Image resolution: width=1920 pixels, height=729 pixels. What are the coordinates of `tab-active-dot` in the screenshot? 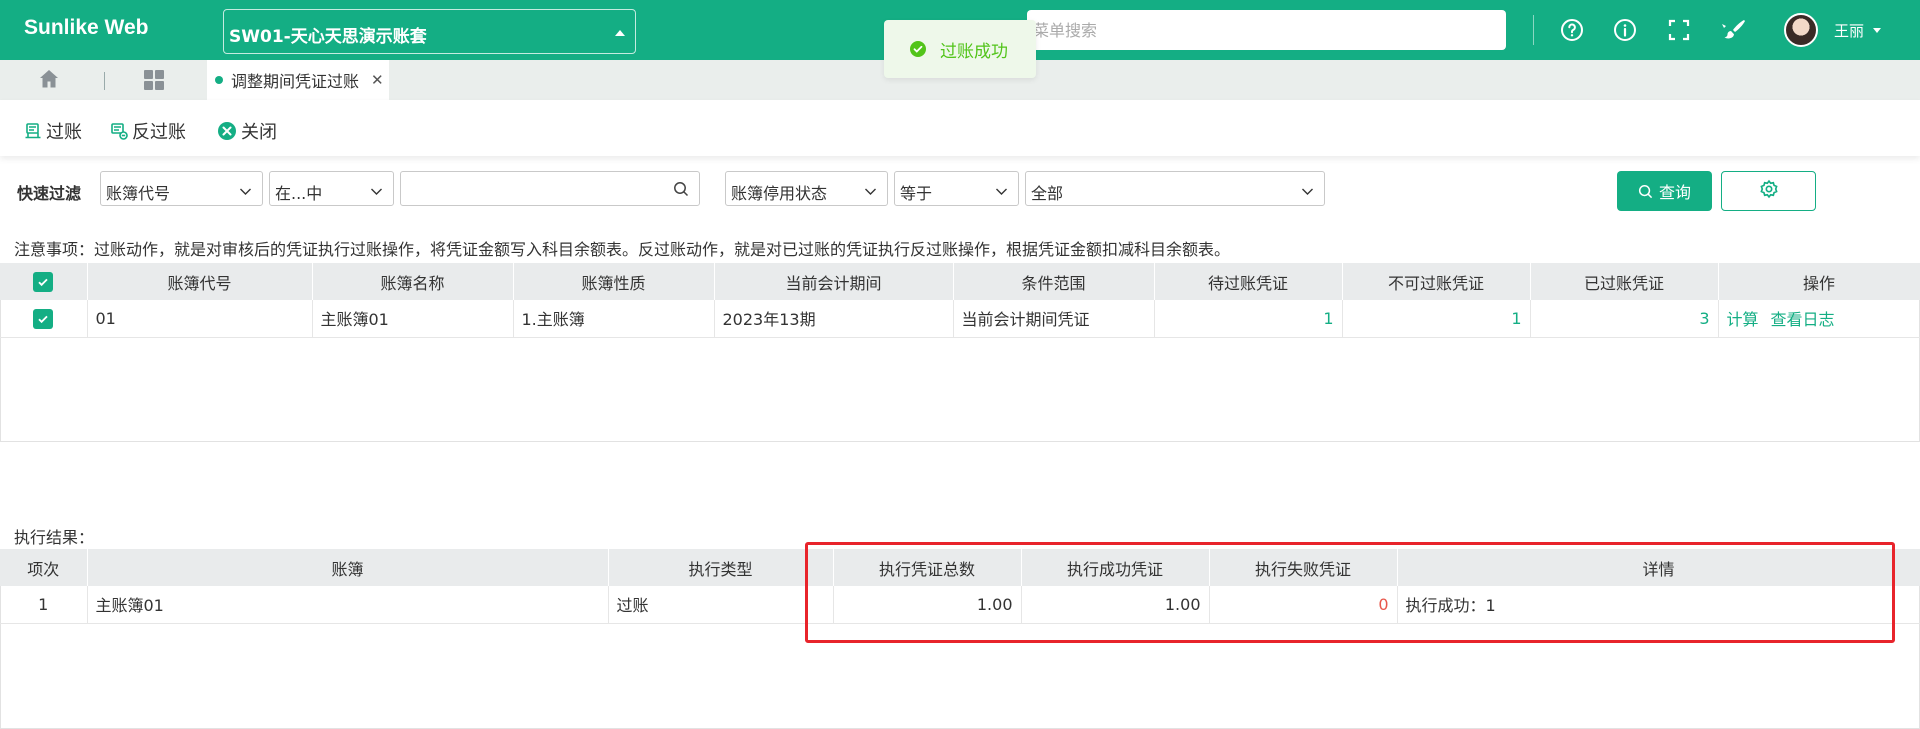 It's located at (219, 80).